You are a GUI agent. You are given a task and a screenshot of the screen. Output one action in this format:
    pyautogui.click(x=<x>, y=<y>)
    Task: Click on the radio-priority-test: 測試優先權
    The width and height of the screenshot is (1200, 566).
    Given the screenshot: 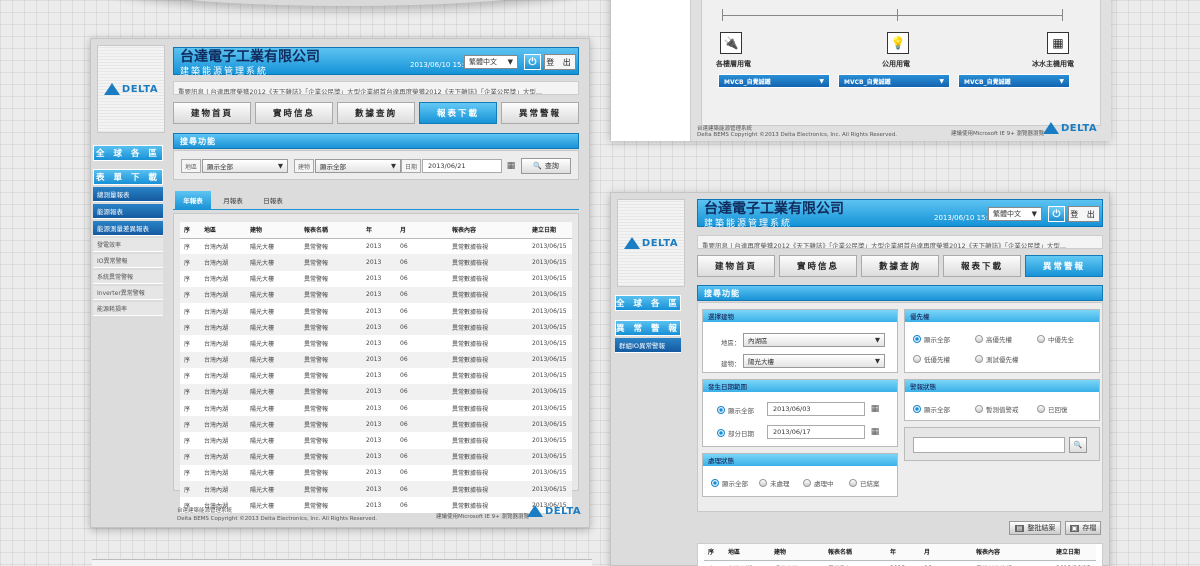 What is the action you would take?
    pyautogui.click(x=997, y=359)
    